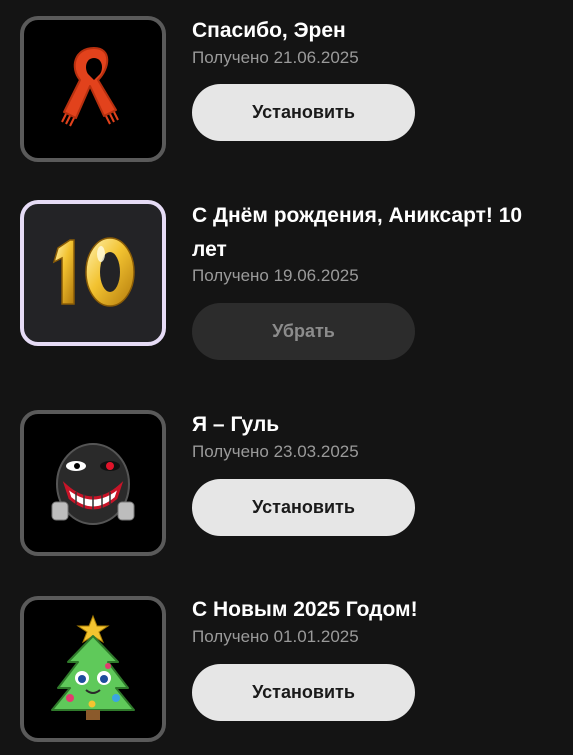 This screenshot has height=755, width=573. Describe the element at coordinates (275, 57) in the screenshot. I see `received-date: Получено 21.06.2025` at that location.